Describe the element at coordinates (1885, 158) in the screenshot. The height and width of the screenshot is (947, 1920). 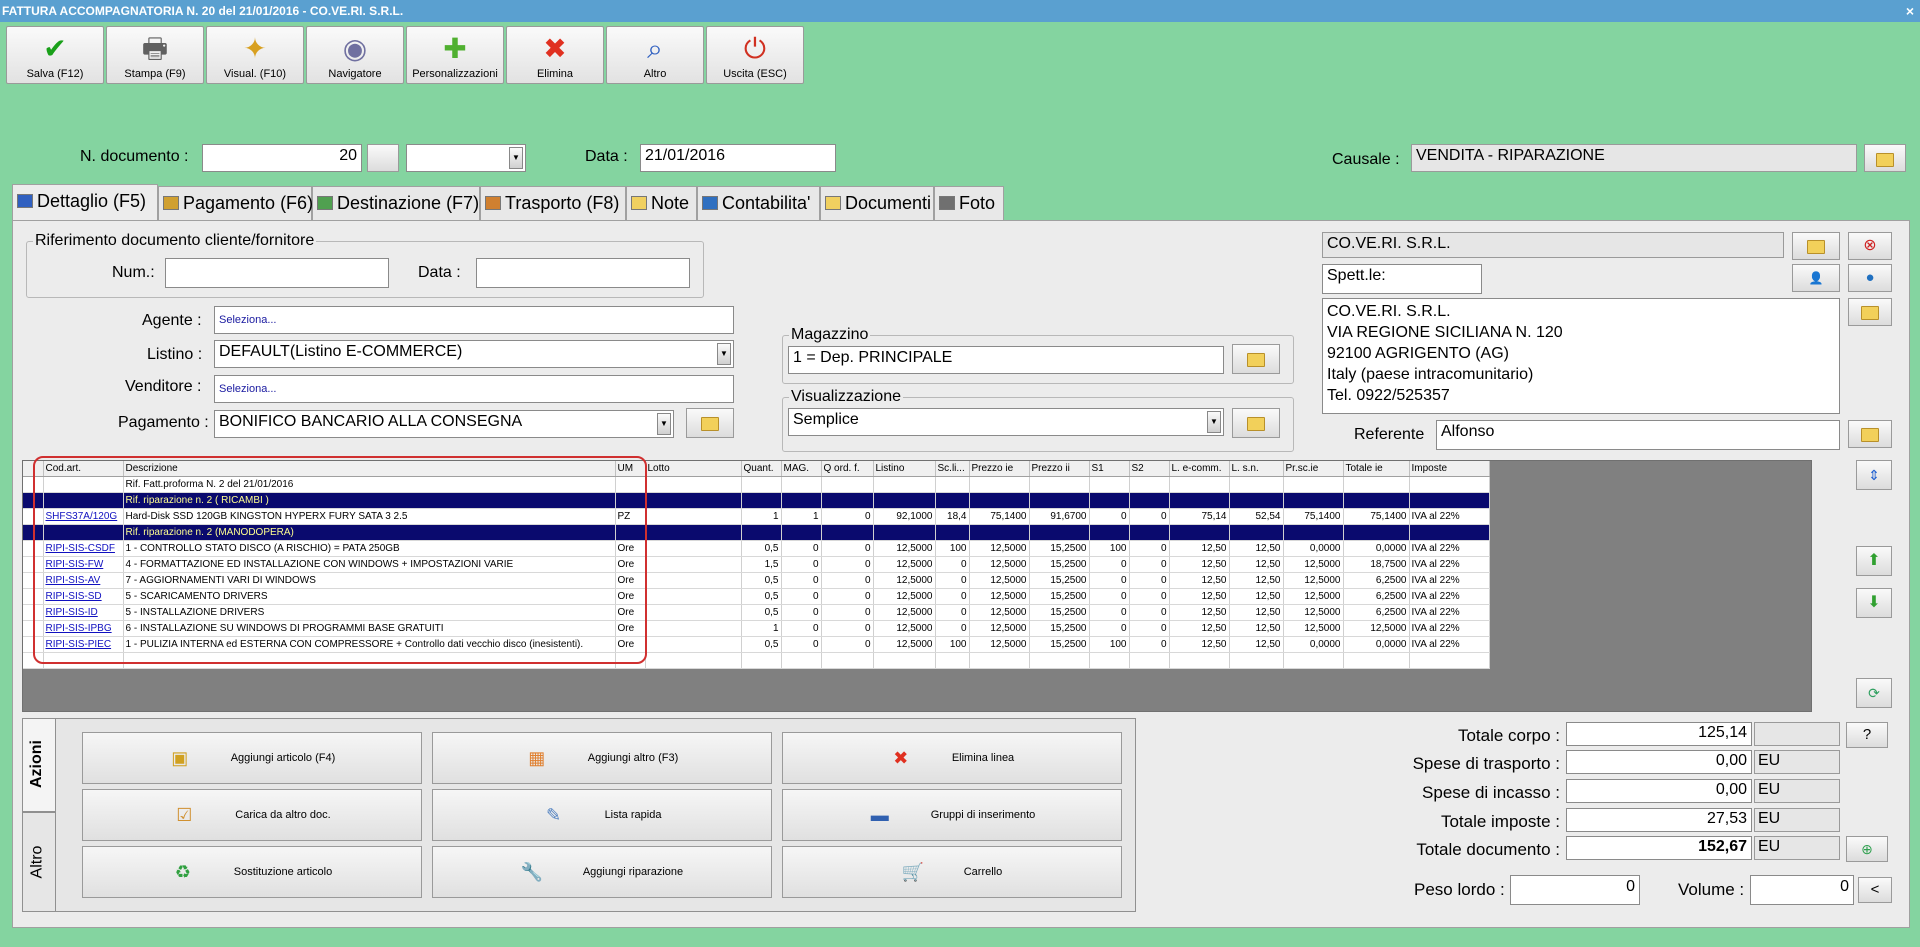
I see `causale-browse-button` at that location.